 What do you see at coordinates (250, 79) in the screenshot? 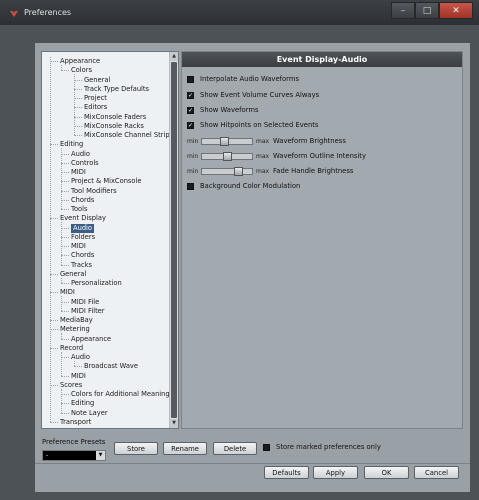
I see `option-label: Interpolate Audio Waveforms` at bounding box center [250, 79].